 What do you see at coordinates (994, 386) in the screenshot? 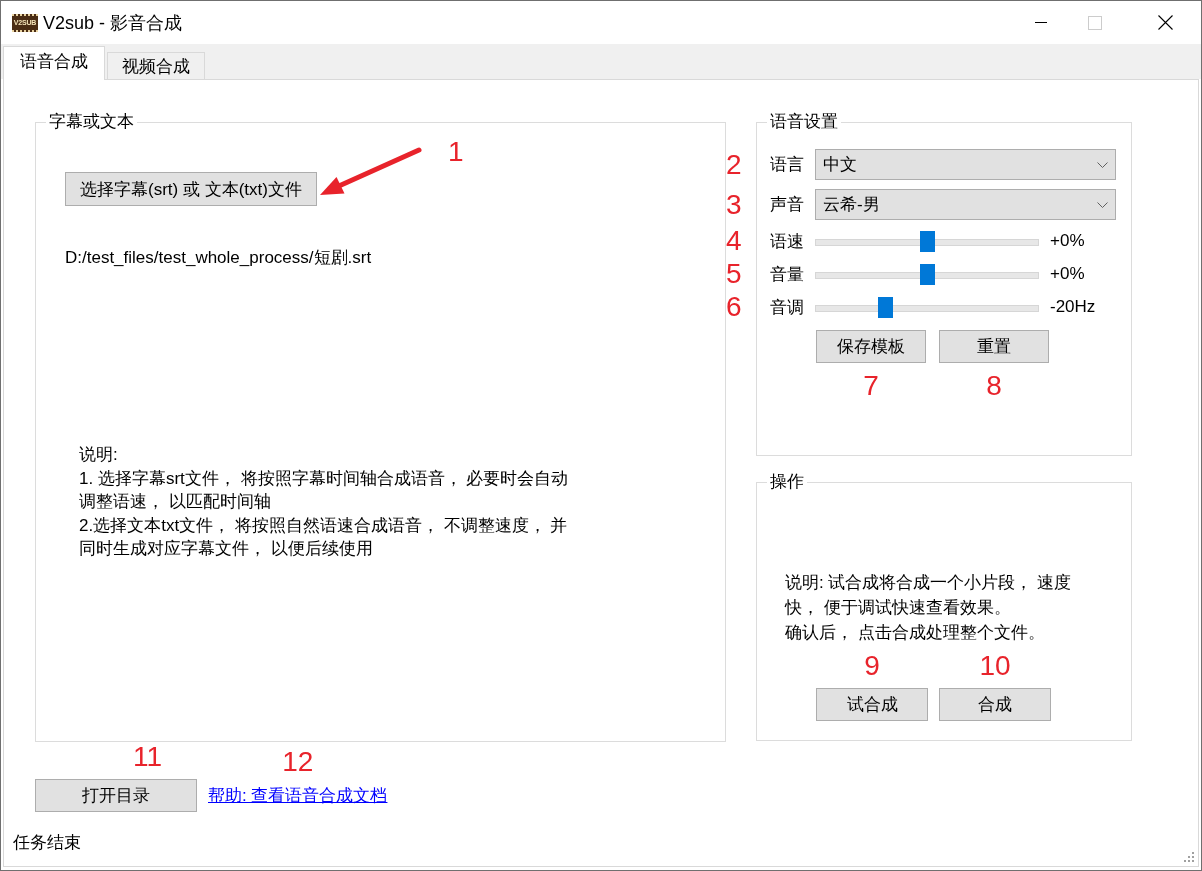
I see `callout-number: 8` at bounding box center [994, 386].